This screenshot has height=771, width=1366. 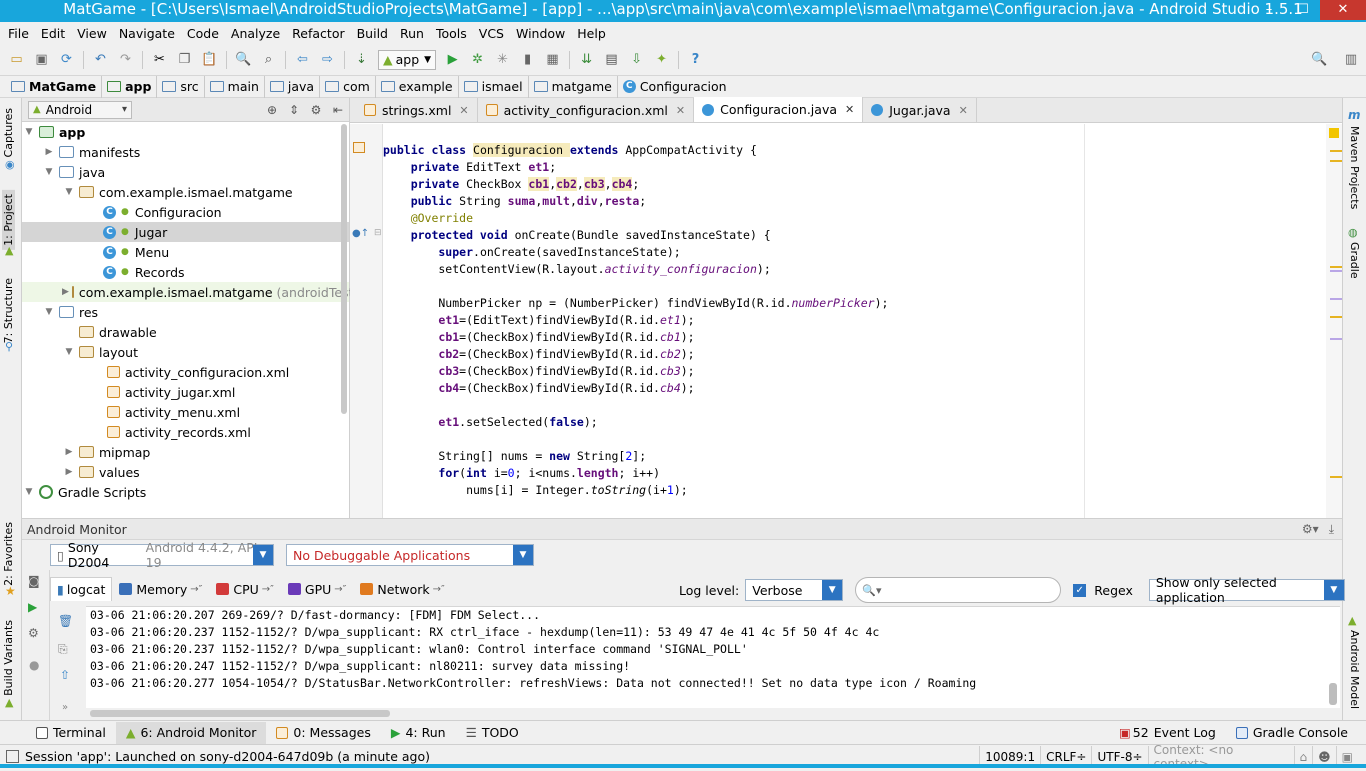 What do you see at coordinates (18, 33) in the screenshot?
I see `menu-file: File` at bounding box center [18, 33].